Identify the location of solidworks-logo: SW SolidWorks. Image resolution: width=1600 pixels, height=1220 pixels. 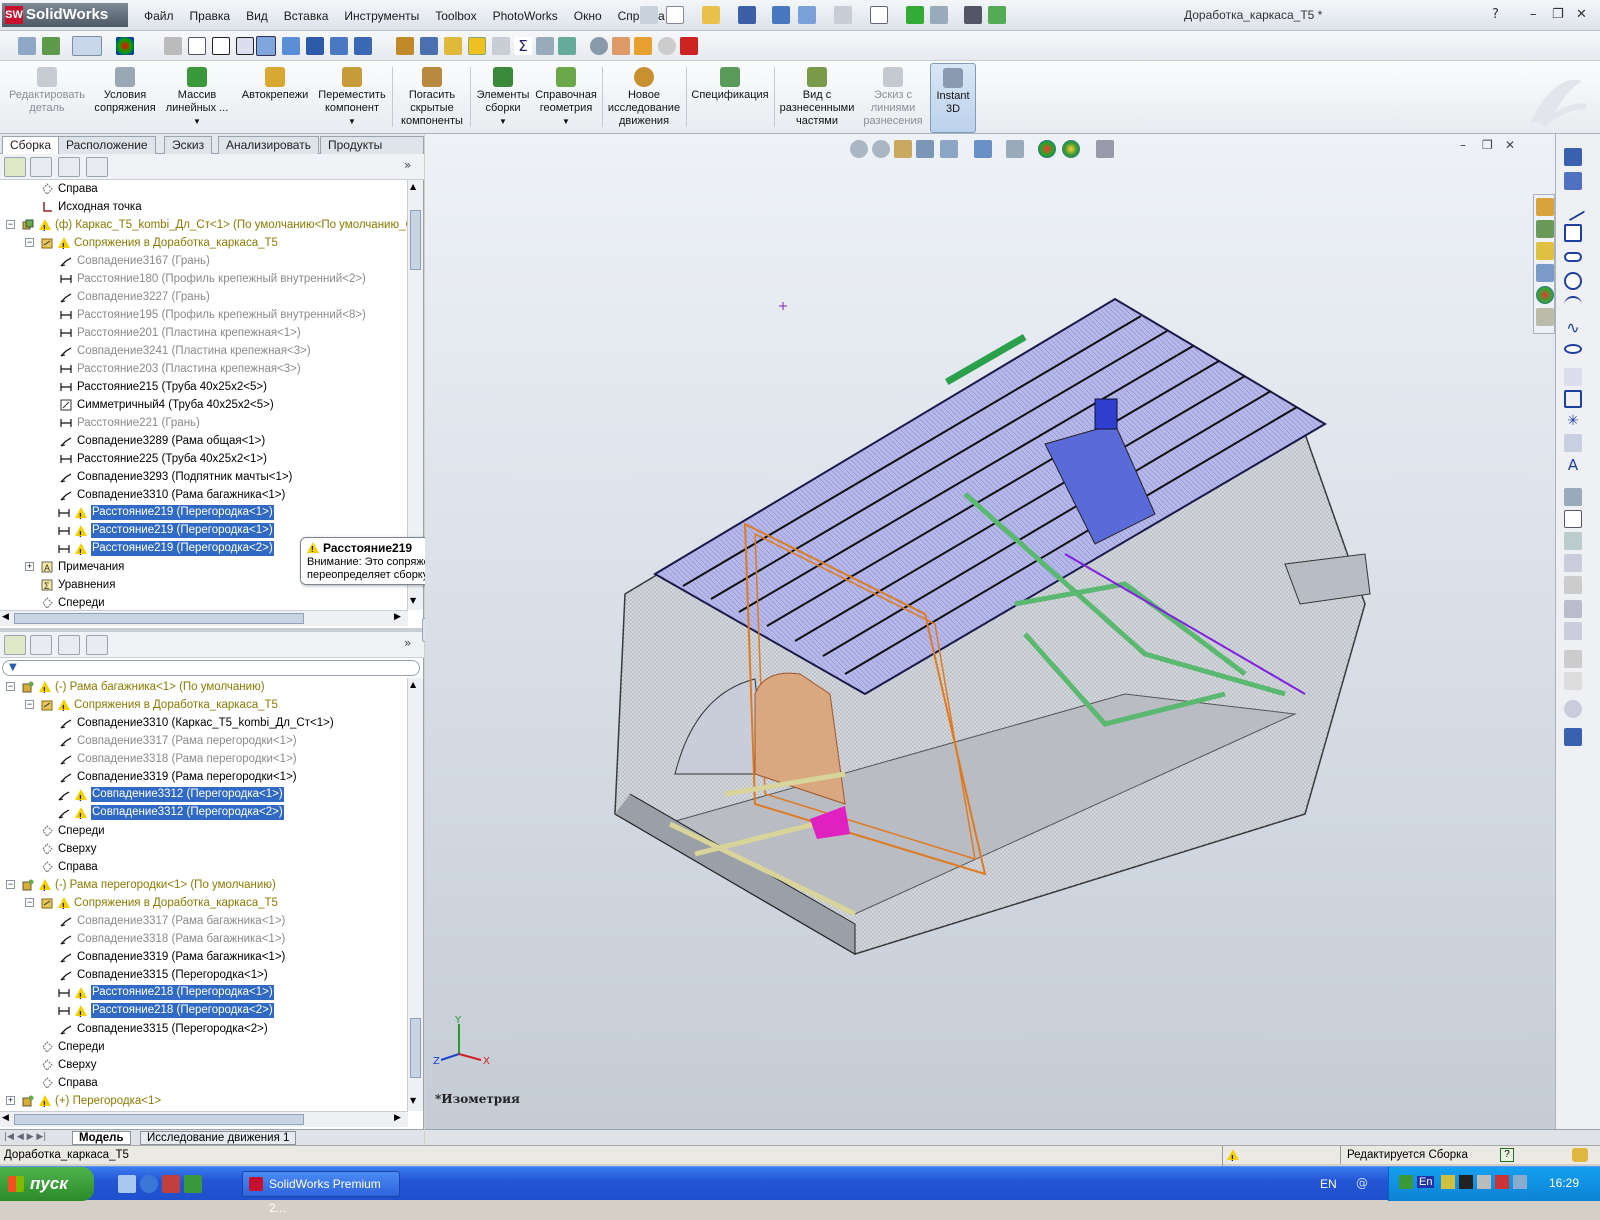
(65, 15).